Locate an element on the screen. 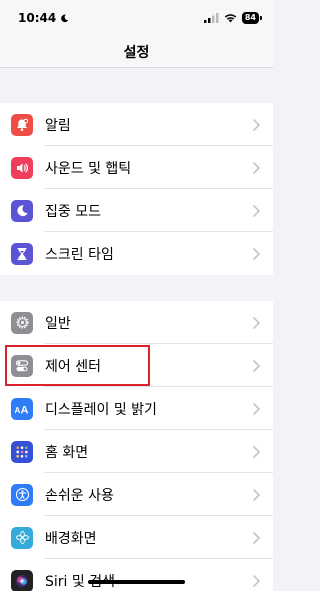  settings-row-screen-time: 스크린 타임 is located at coordinates (136, 253).